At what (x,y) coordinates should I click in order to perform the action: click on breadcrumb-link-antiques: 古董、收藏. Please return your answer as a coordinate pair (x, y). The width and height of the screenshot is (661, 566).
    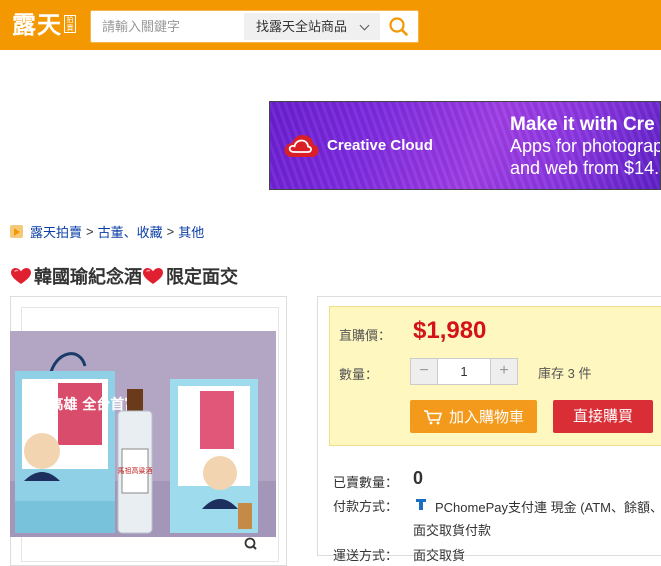
    Looking at the image, I should click on (130, 231).